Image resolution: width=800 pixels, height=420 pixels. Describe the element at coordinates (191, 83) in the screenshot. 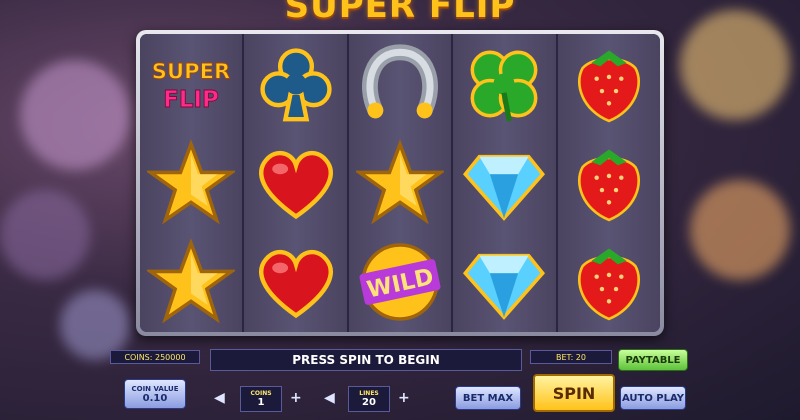

I see `super-flip-logo-icon: SUPER FLIP` at that location.